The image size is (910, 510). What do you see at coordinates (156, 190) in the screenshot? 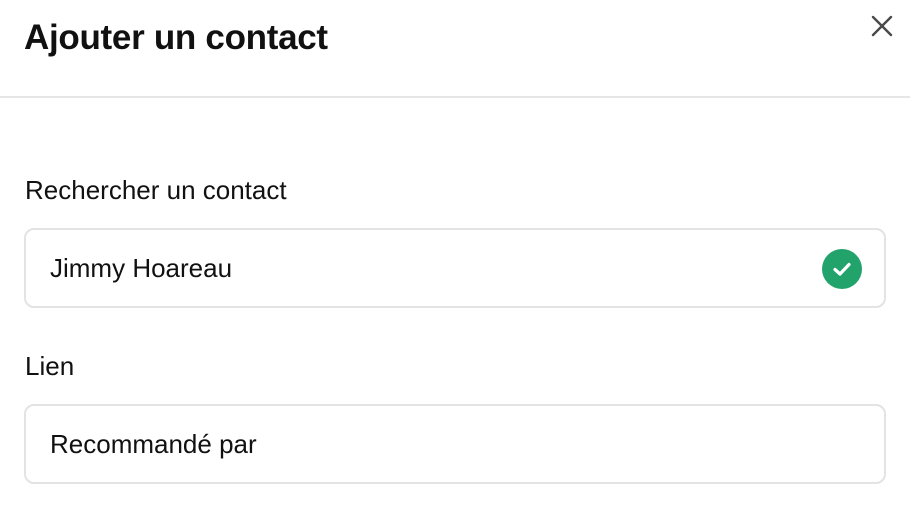
I see `search-contact-label: Rechercher un contact` at bounding box center [156, 190].